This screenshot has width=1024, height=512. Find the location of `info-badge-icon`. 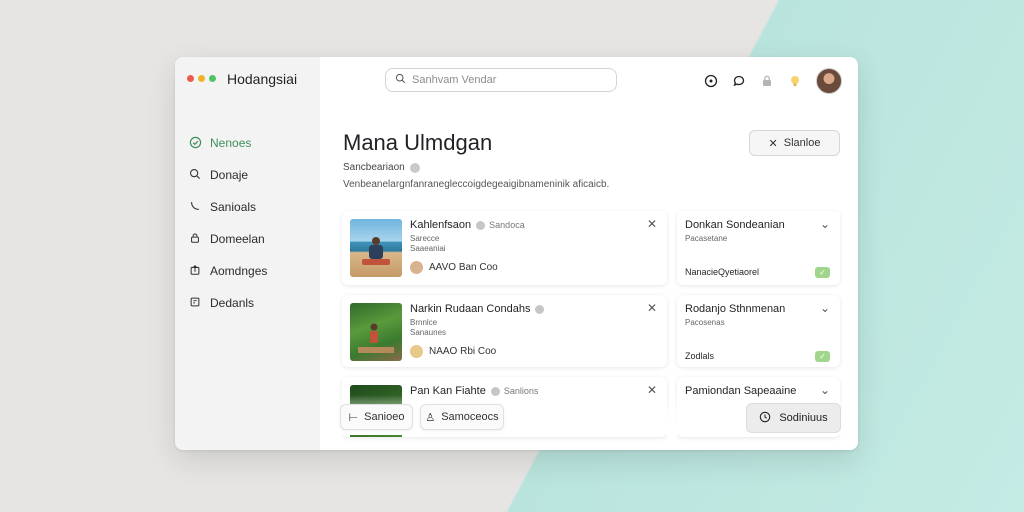

info-badge-icon is located at coordinates (414, 167).